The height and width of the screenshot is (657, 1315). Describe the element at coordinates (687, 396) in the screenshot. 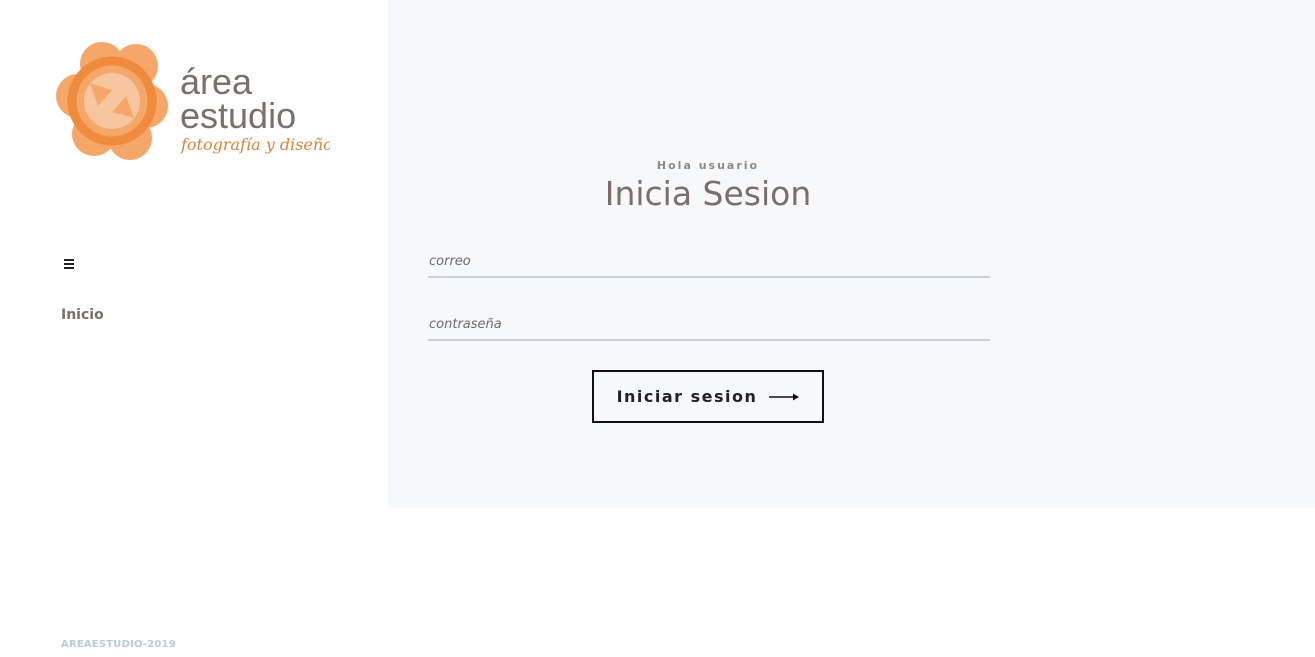

I see `login-button-label: Iniciar sesion` at that location.